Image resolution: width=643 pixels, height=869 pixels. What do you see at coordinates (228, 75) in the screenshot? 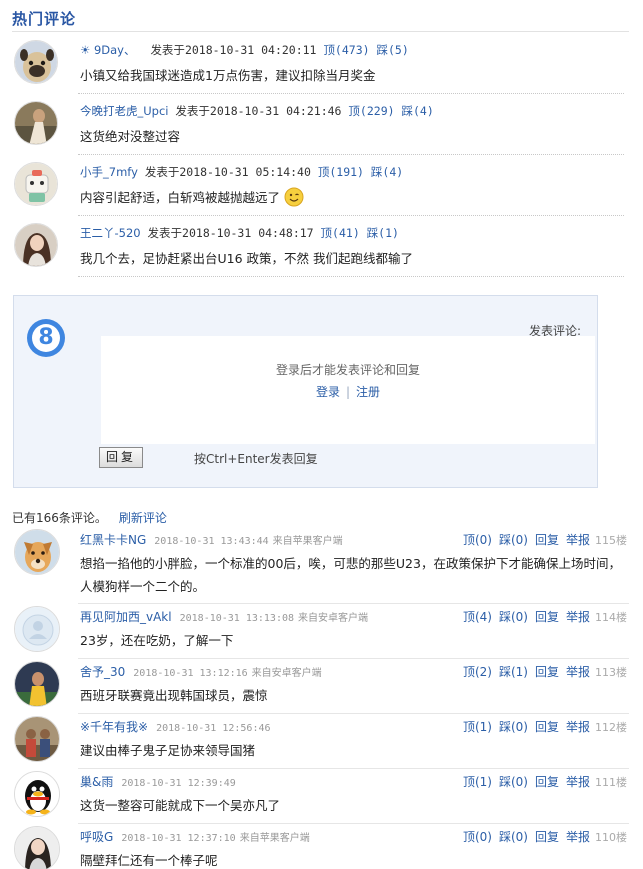
I see `comment-text: 小镇又给我国球迷造成1万点伤害，建议扣除当月奖金` at bounding box center [228, 75].